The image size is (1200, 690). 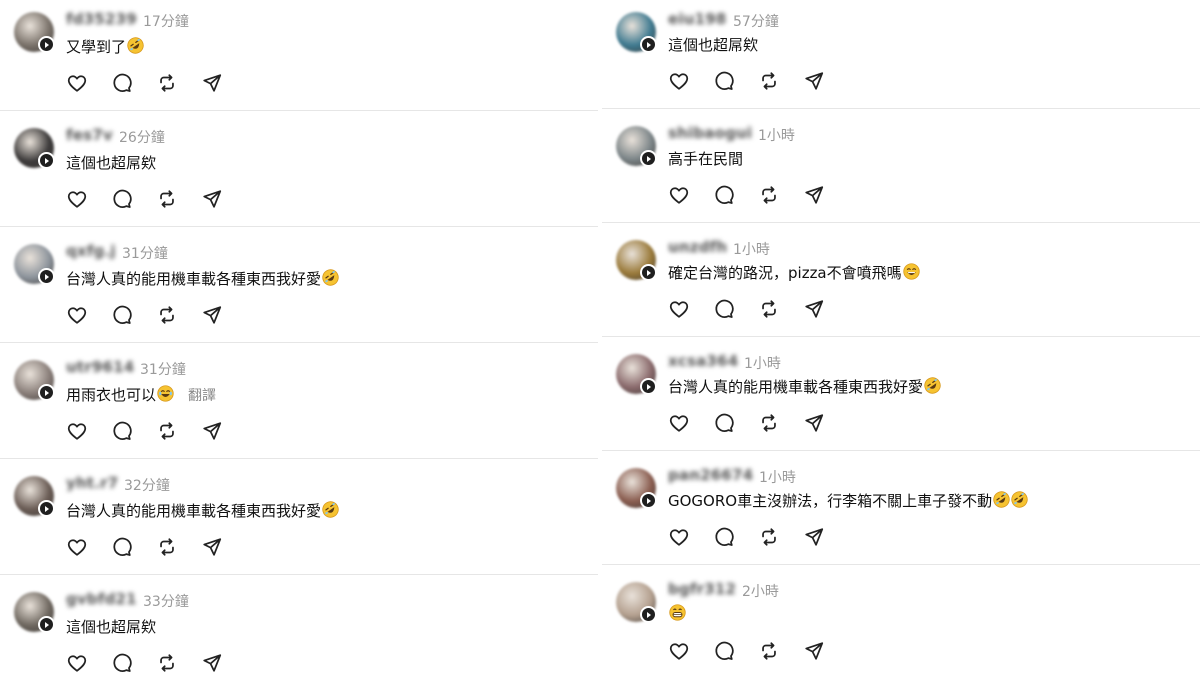 I want to click on translate-link: 翻譯, so click(x=202, y=396).